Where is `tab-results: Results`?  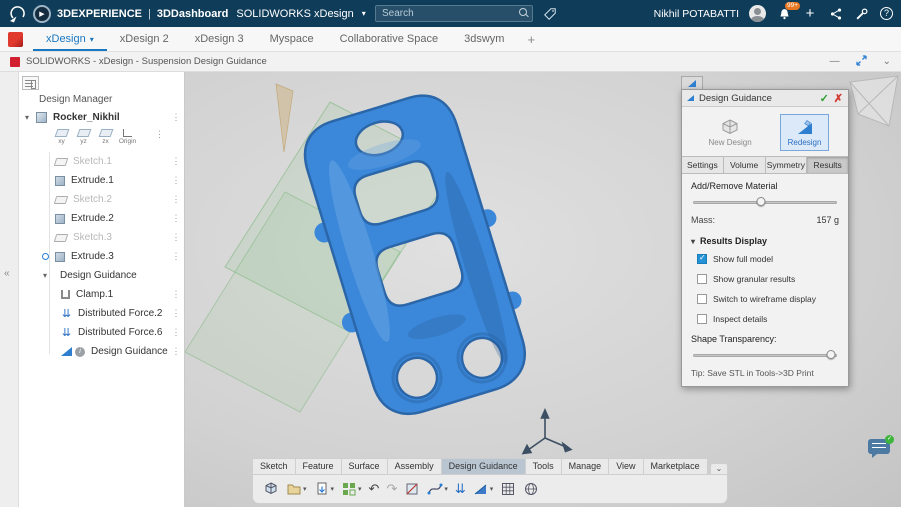 tab-results: Results is located at coordinates (827, 165).